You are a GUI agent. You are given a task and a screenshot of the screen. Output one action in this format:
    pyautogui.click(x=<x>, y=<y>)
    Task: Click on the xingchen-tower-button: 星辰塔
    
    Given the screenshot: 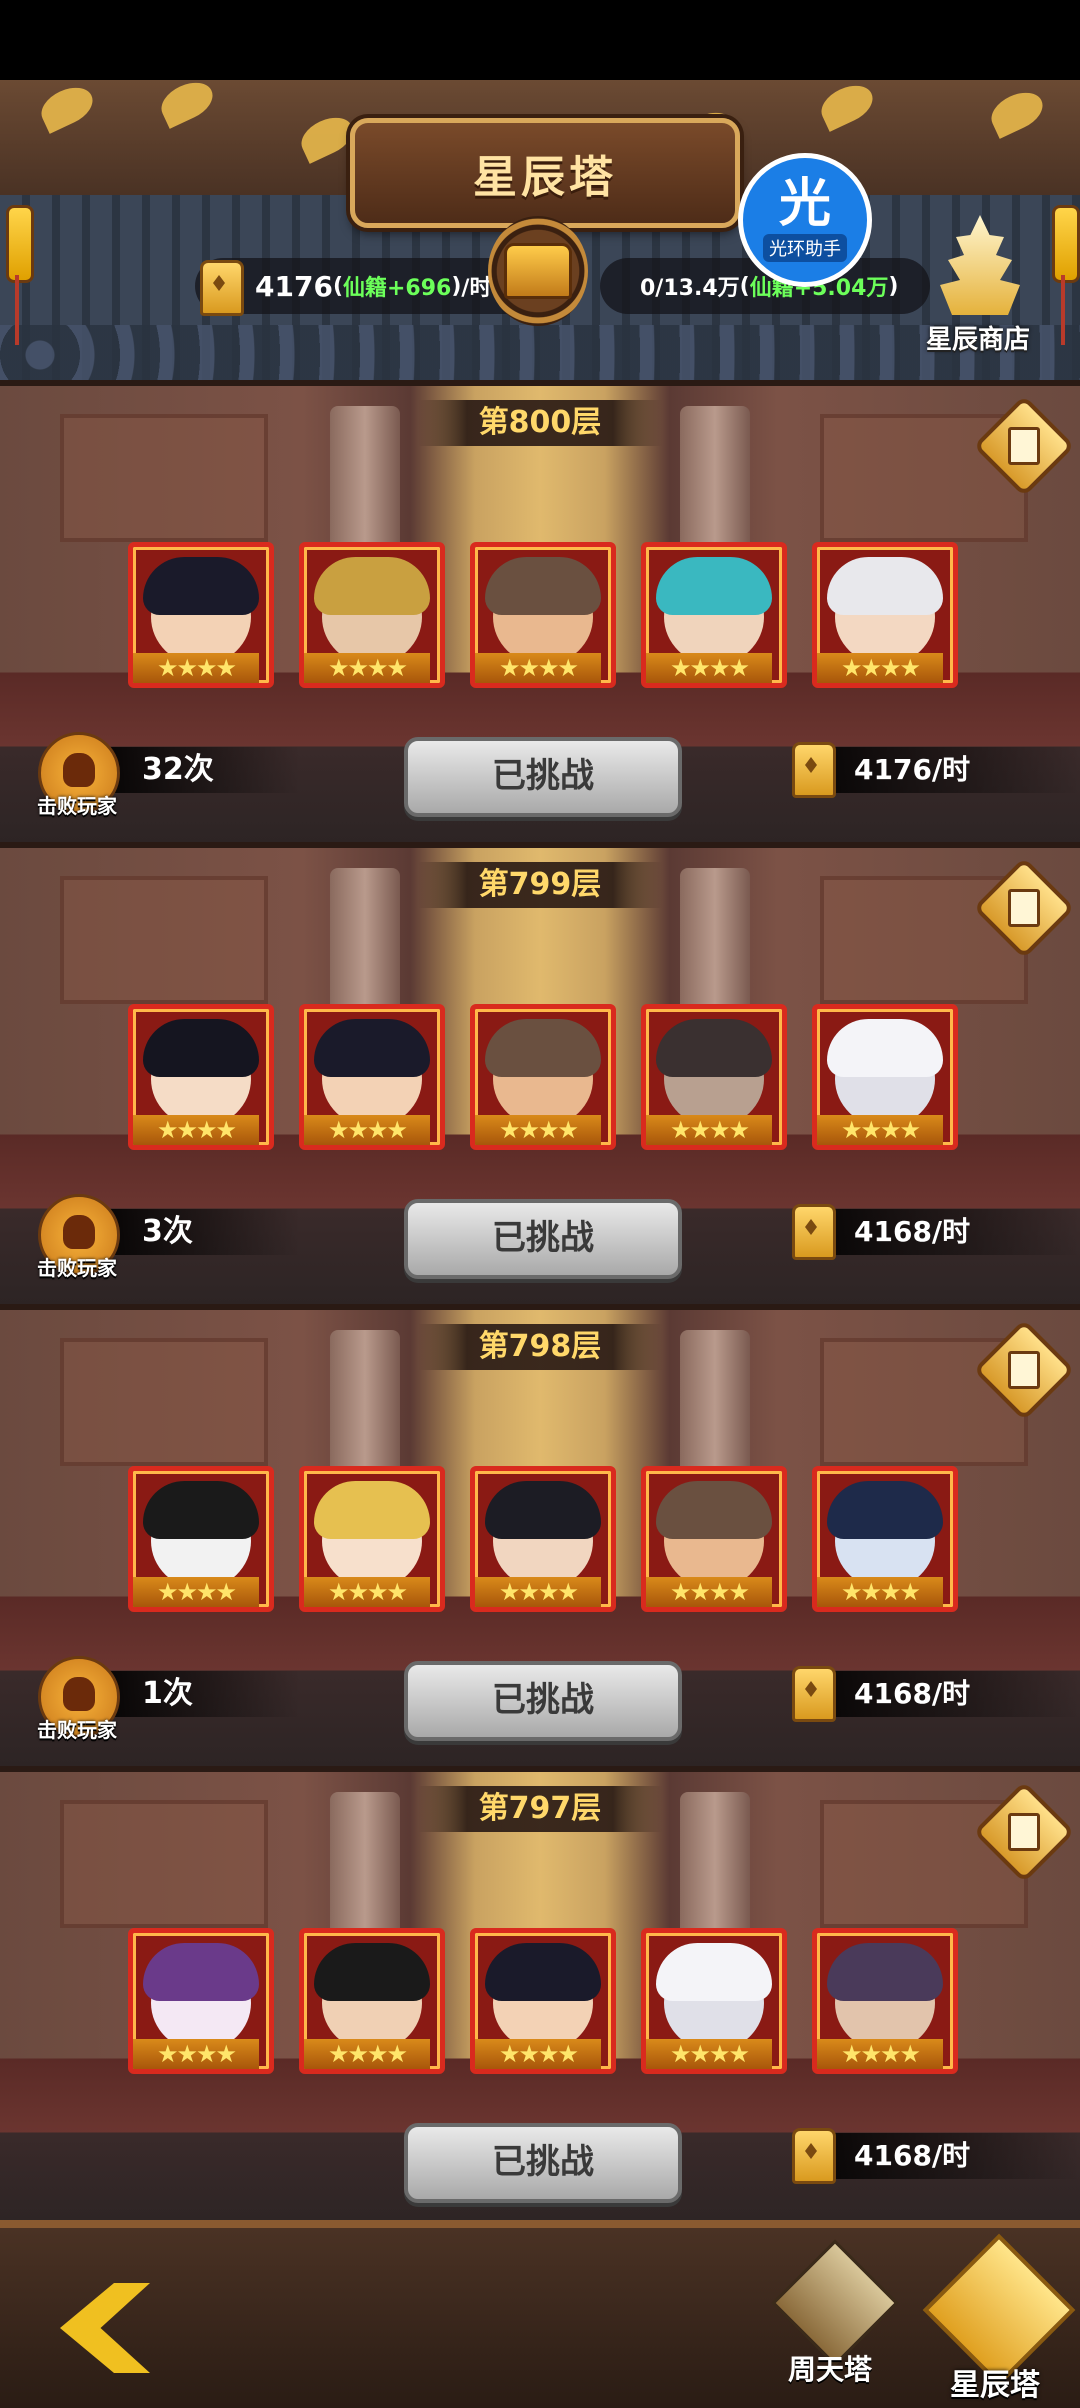 What is the action you would take?
    pyautogui.click(x=995, y=2320)
    